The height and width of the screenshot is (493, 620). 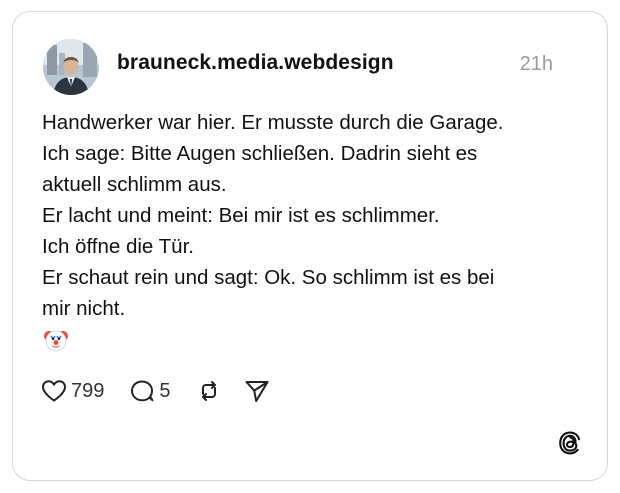 I want to click on avatar, so click(x=71, y=67).